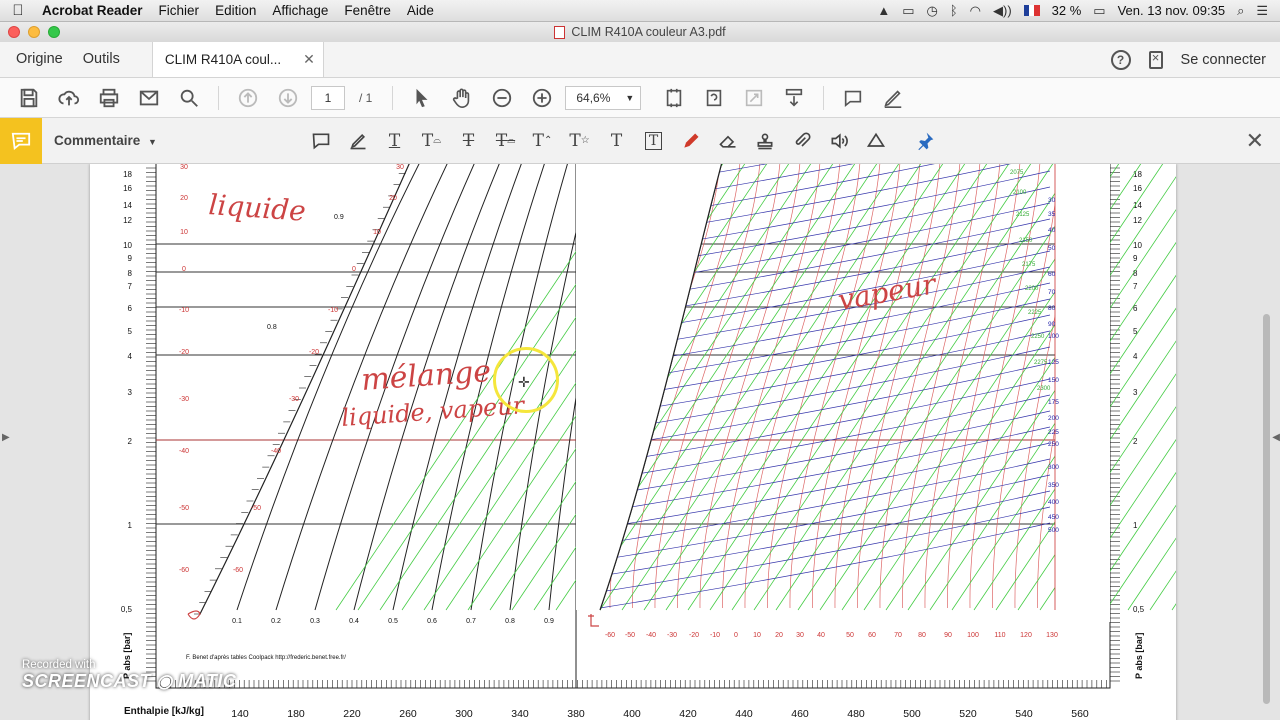 This screenshot has width=1280, height=720. Describe the element at coordinates (179, 10) in the screenshot. I see `menu-fichier: Fichier` at that location.